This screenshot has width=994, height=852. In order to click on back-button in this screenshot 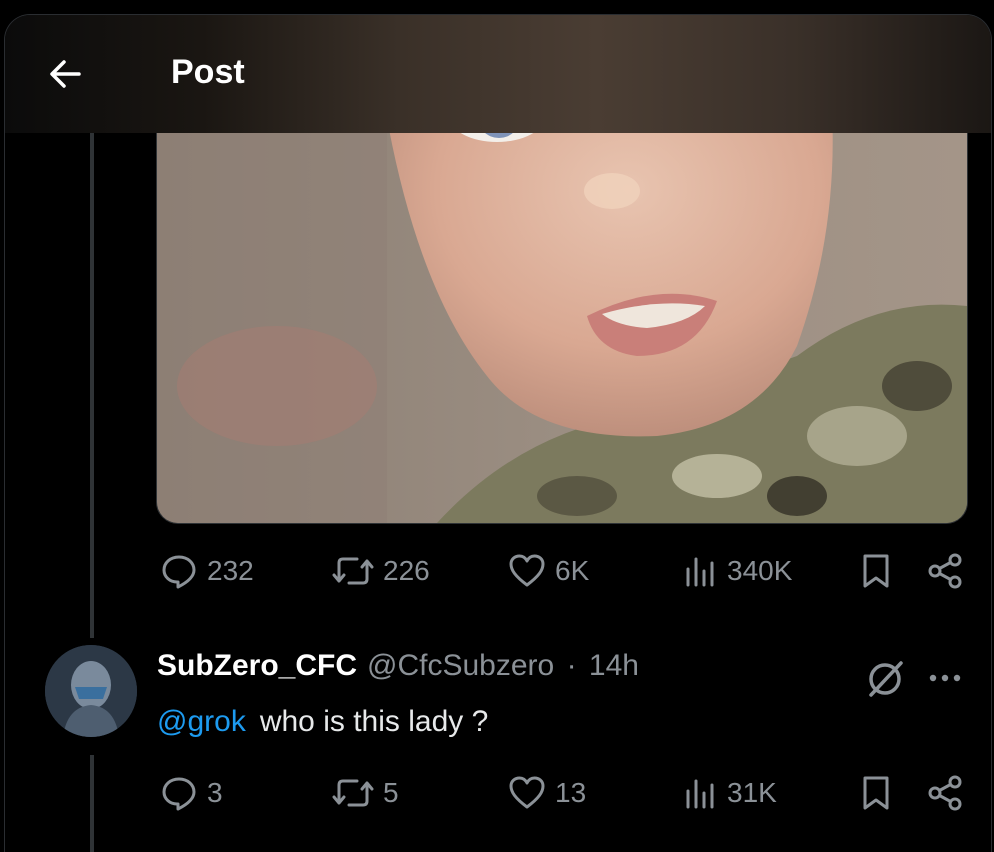, I will do `click(66, 74)`.